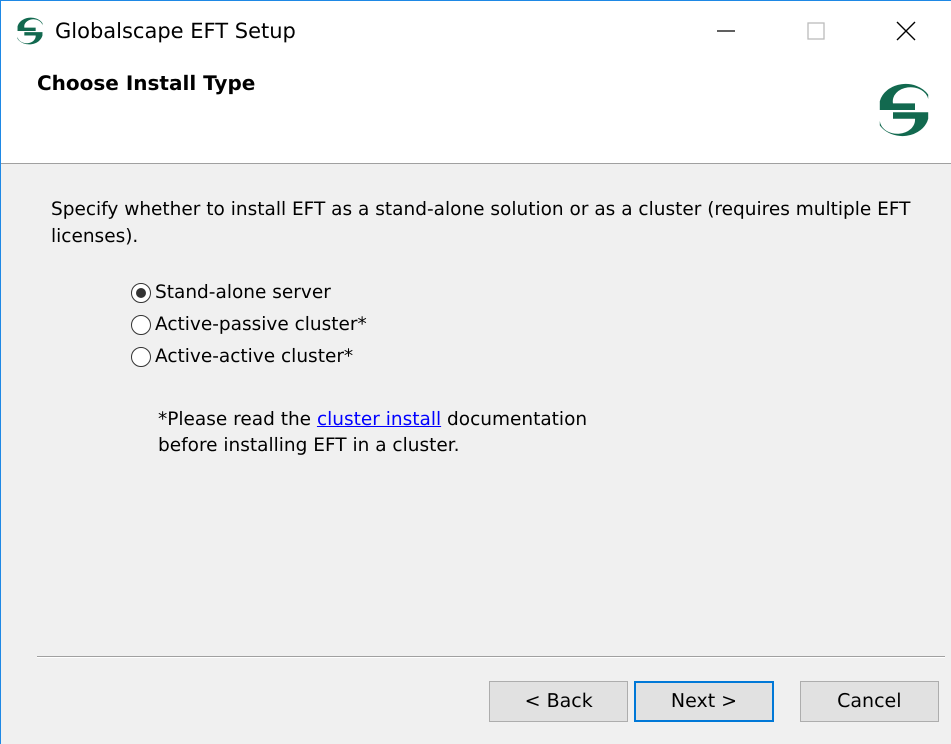 This screenshot has width=951, height=744. Describe the element at coordinates (906, 31) in the screenshot. I see `close-icon` at that location.